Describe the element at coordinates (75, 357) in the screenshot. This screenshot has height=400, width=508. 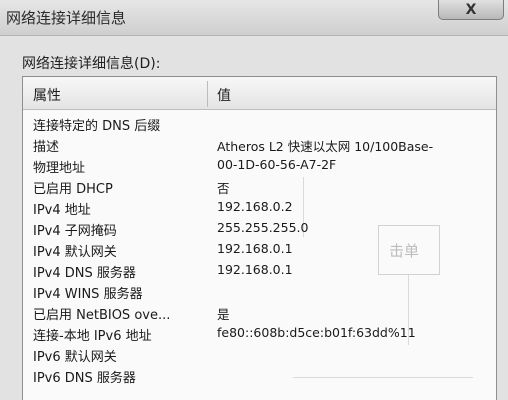
I see `property-name: IPv6 默认网关` at that location.